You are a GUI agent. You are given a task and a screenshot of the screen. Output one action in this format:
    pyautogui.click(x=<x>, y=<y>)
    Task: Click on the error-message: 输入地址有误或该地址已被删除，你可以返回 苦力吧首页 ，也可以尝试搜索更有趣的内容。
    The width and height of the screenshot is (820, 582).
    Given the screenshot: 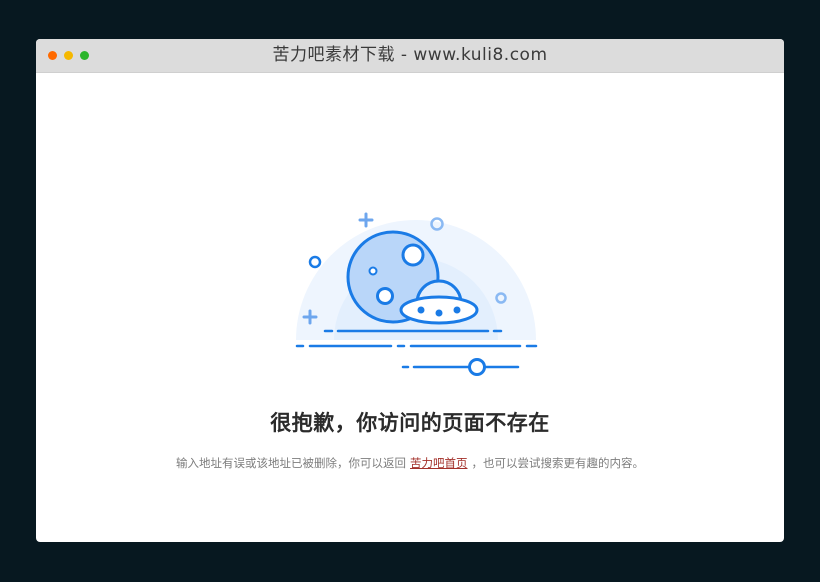 What is the action you would take?
    pyautogui.click(x=410, y=463)
    